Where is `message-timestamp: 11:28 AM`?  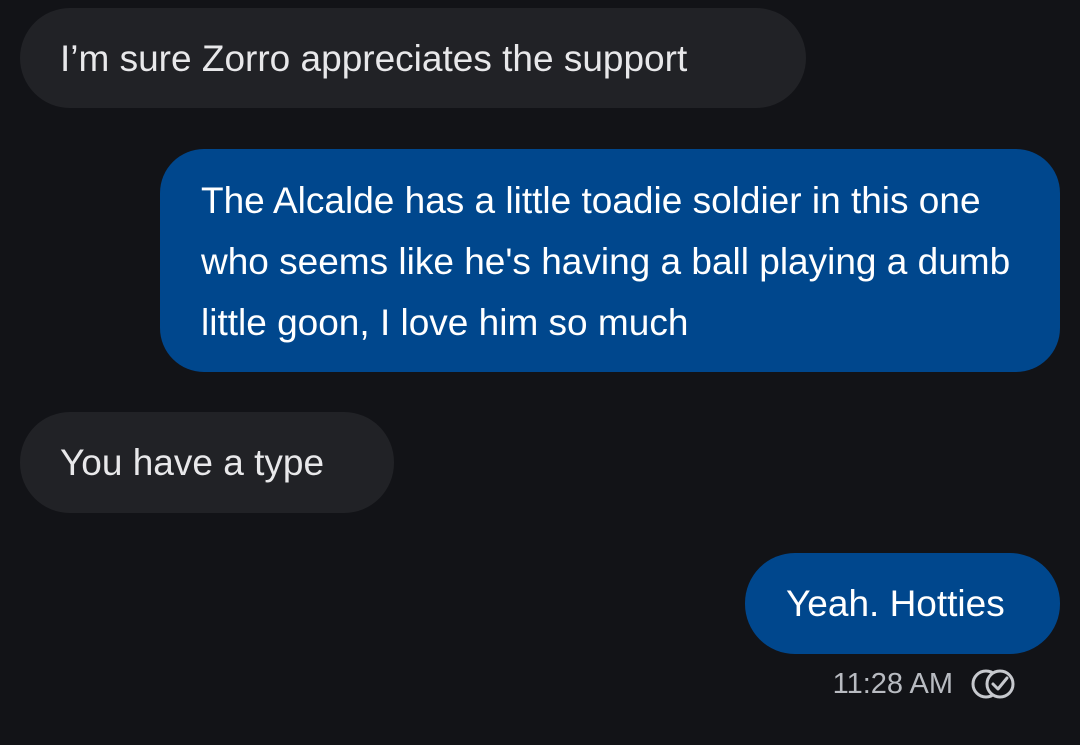
message-timestamp: 11:28 AM is located at coordinates (892, 683).